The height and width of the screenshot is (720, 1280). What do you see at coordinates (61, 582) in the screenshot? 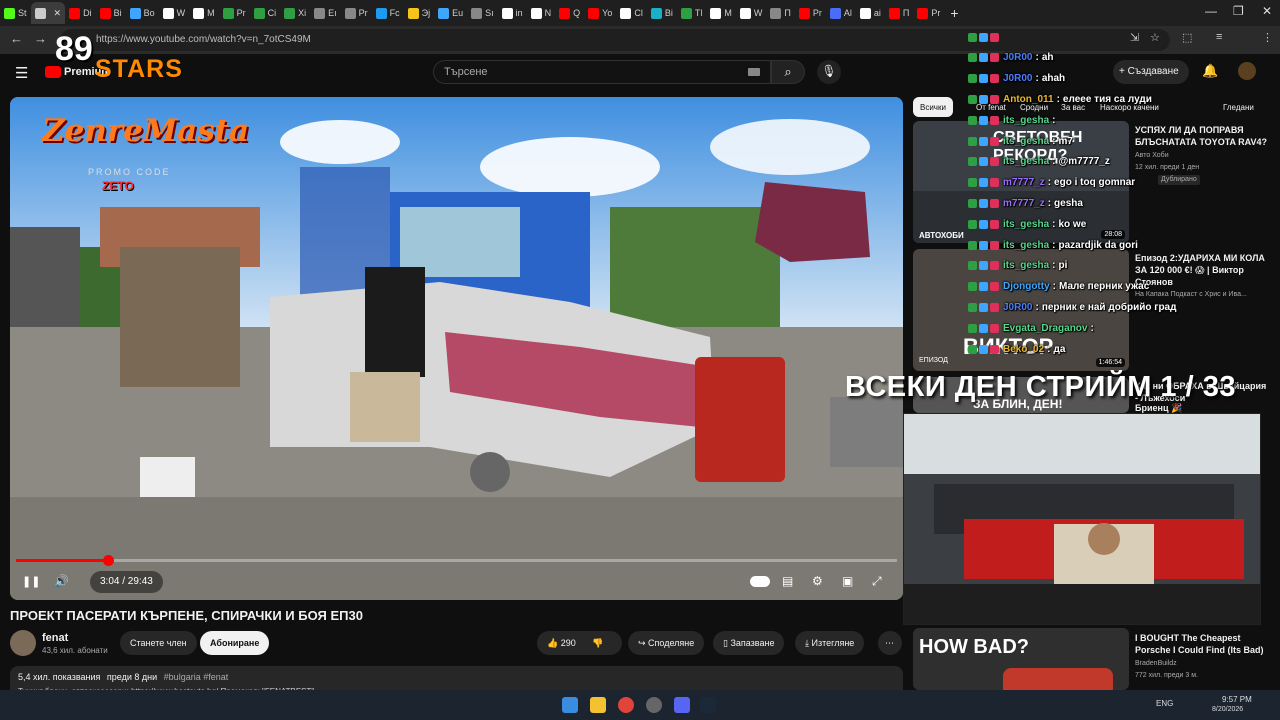
I see `volume-icon: 🔊` at bounding box center [61, 582].